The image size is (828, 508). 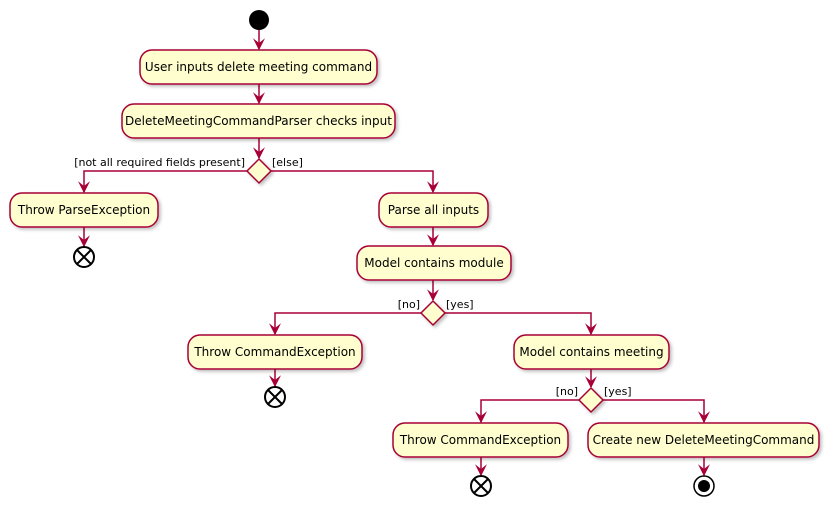 I want to click on stop-node, so click(x=704, y=486).